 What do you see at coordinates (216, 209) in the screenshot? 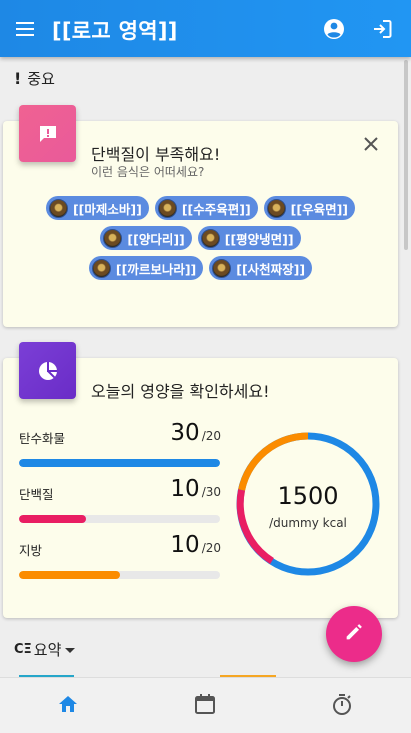
I see `food-chip-label: [[수주육편]]` at bounding box center [216, 209].